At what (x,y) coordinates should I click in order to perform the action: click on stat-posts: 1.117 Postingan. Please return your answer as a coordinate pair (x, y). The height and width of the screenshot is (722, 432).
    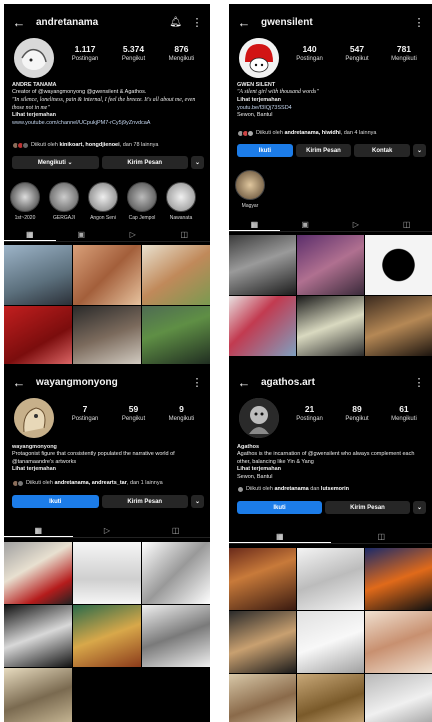
    Looking at the image, I should click on (85, 53).